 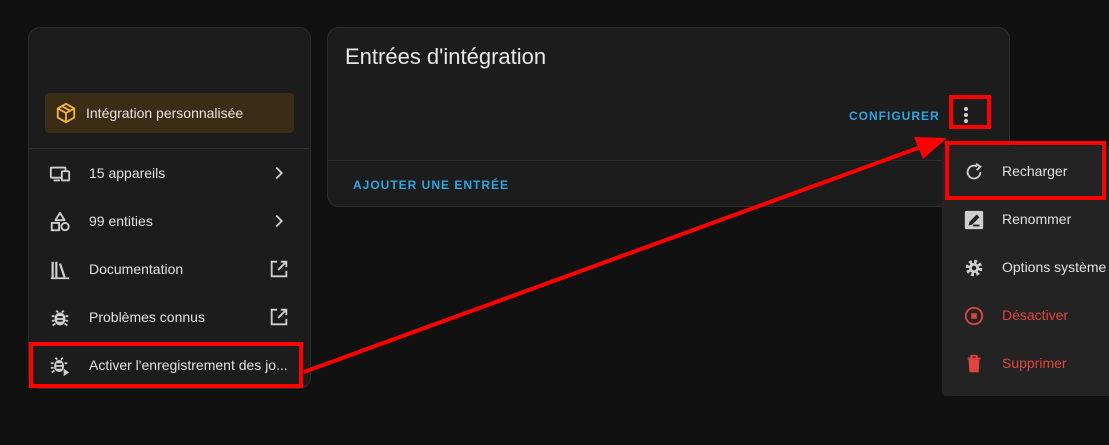 I want to click on menu-item-label: Supprimer, so click(x=1034, y=363).